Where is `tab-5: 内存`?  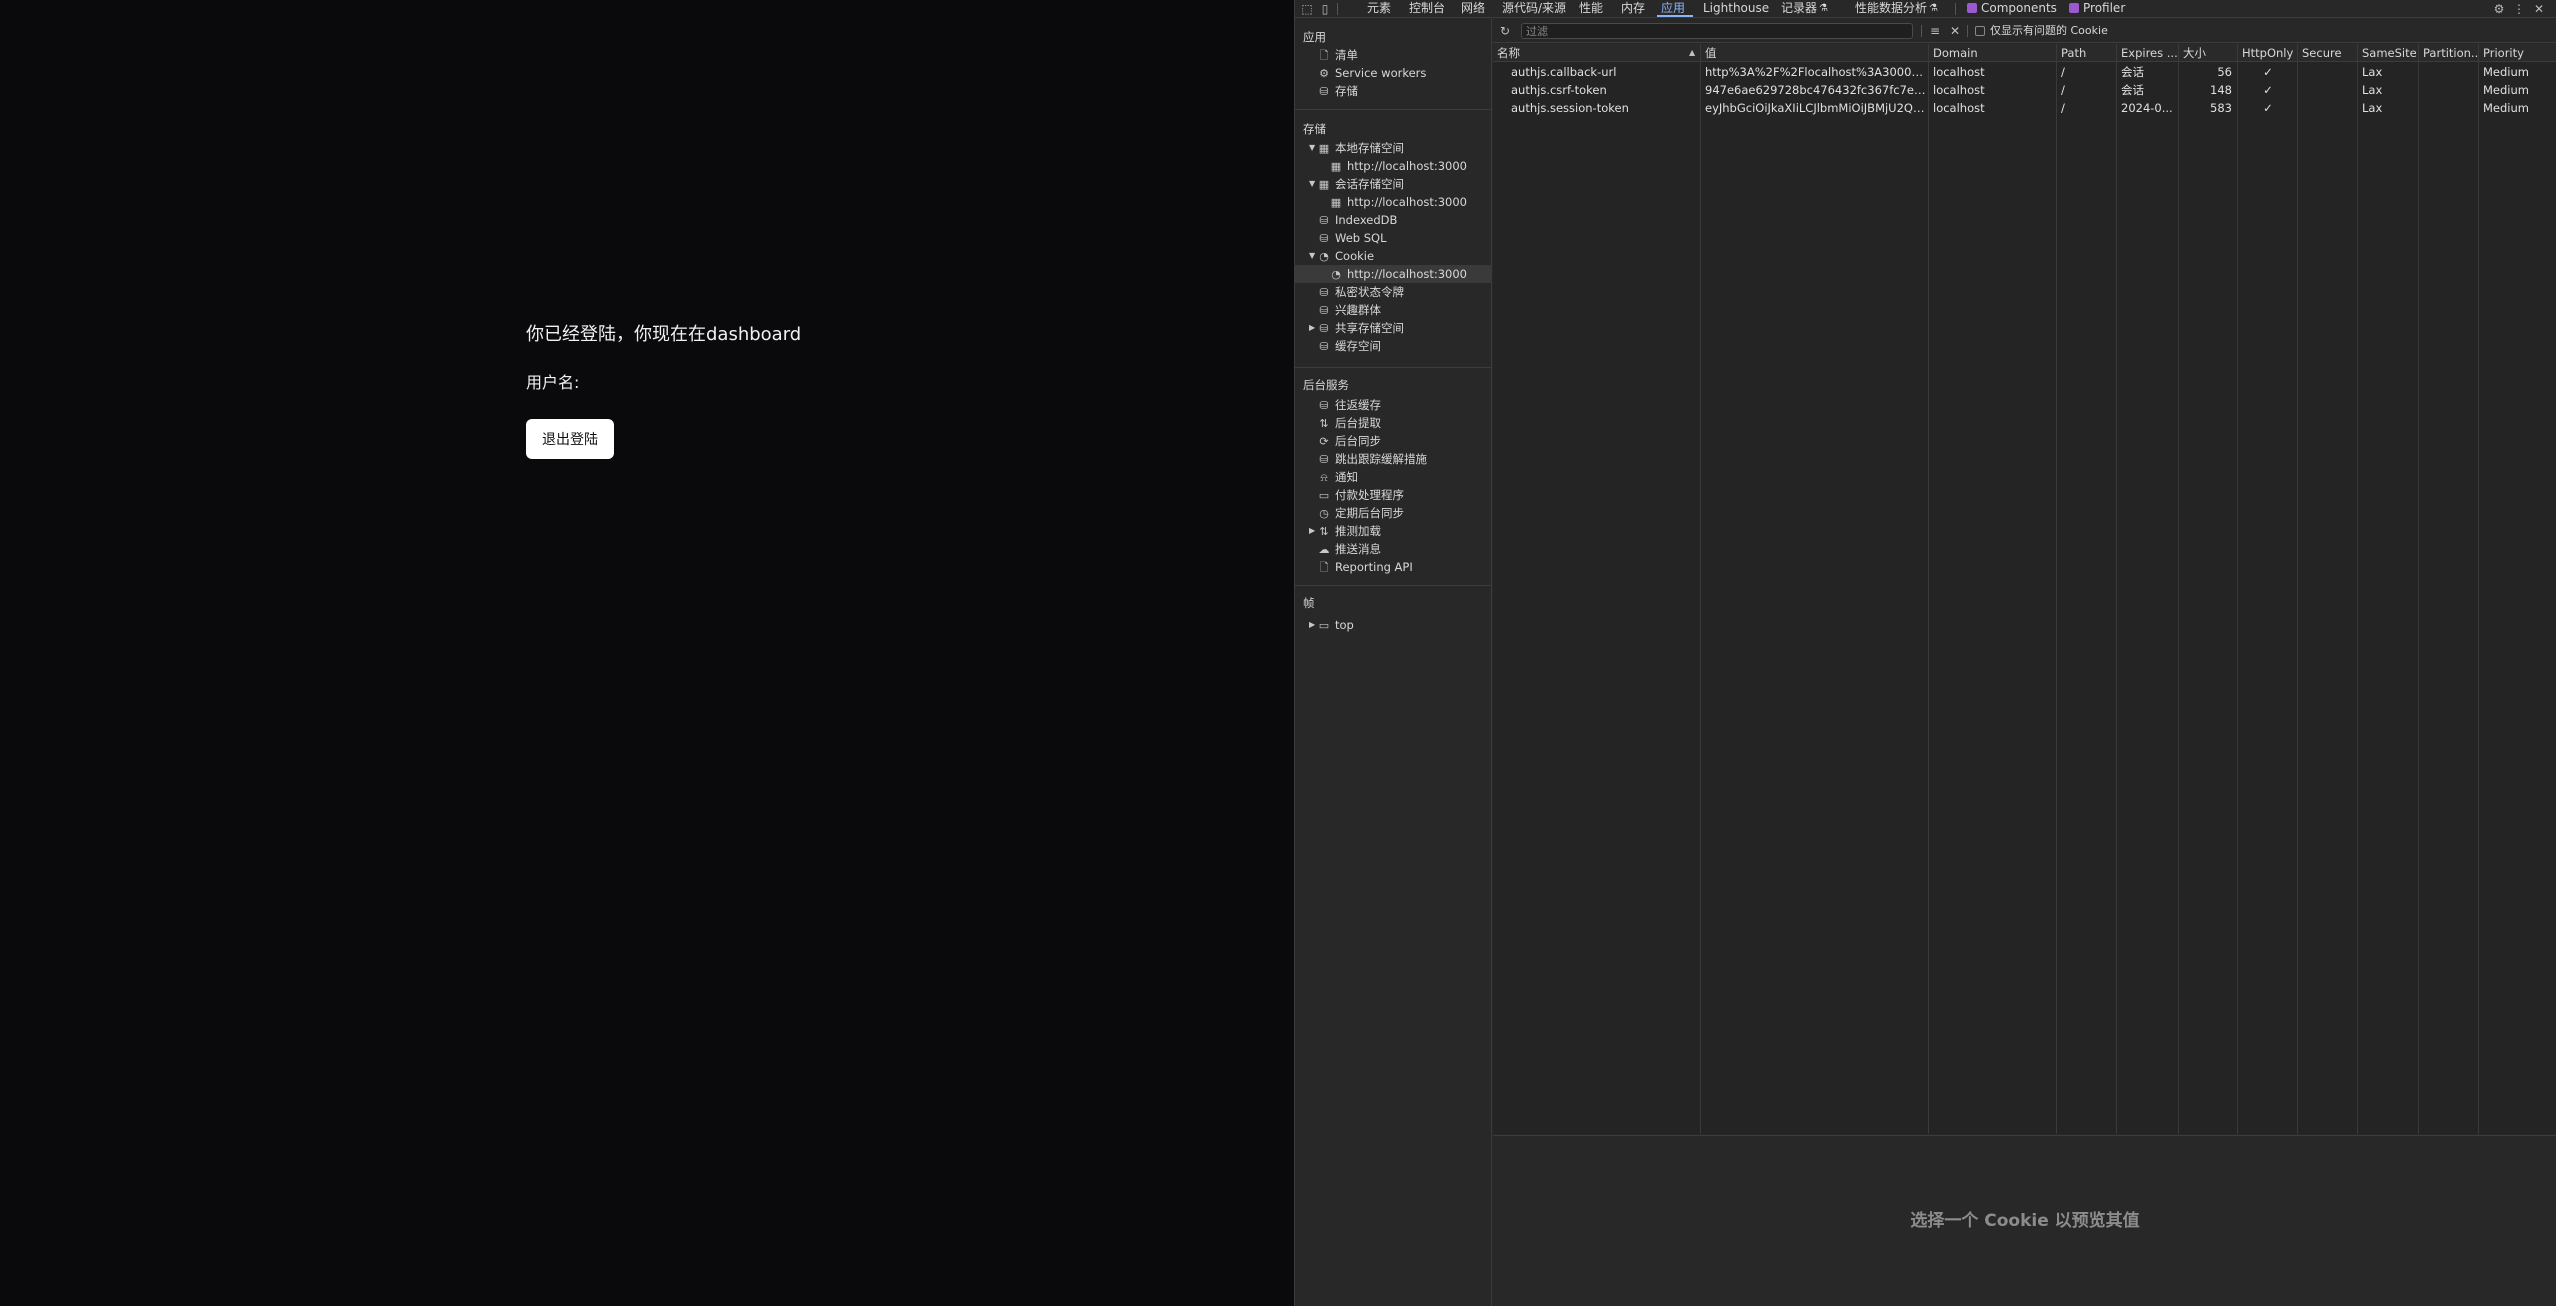
tab-5: 内存 is located at coordinates (1633, 10).